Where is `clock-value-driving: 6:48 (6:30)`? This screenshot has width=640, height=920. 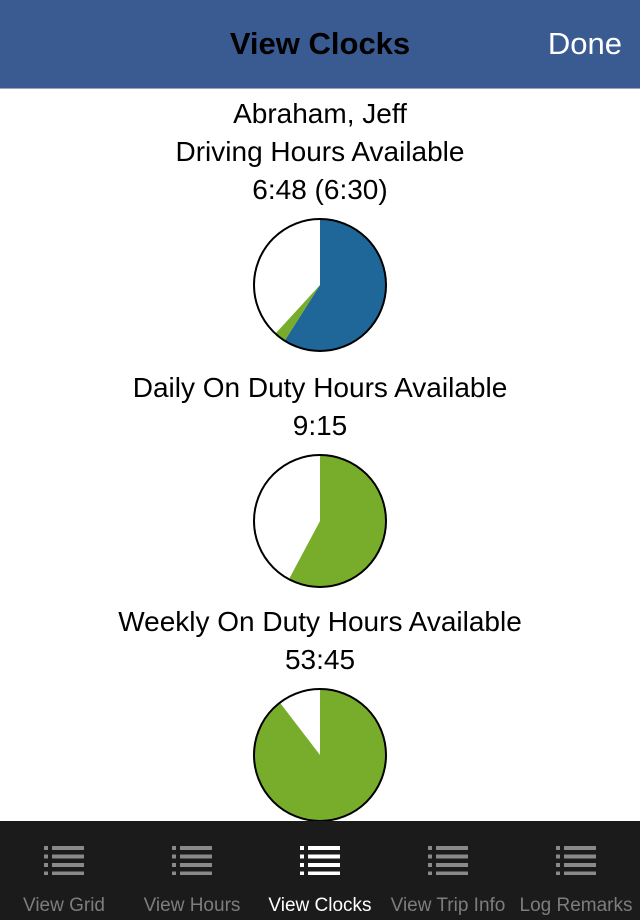
clock-value-driving: 6:48 (6:30) is located at coordinates (320, 189).